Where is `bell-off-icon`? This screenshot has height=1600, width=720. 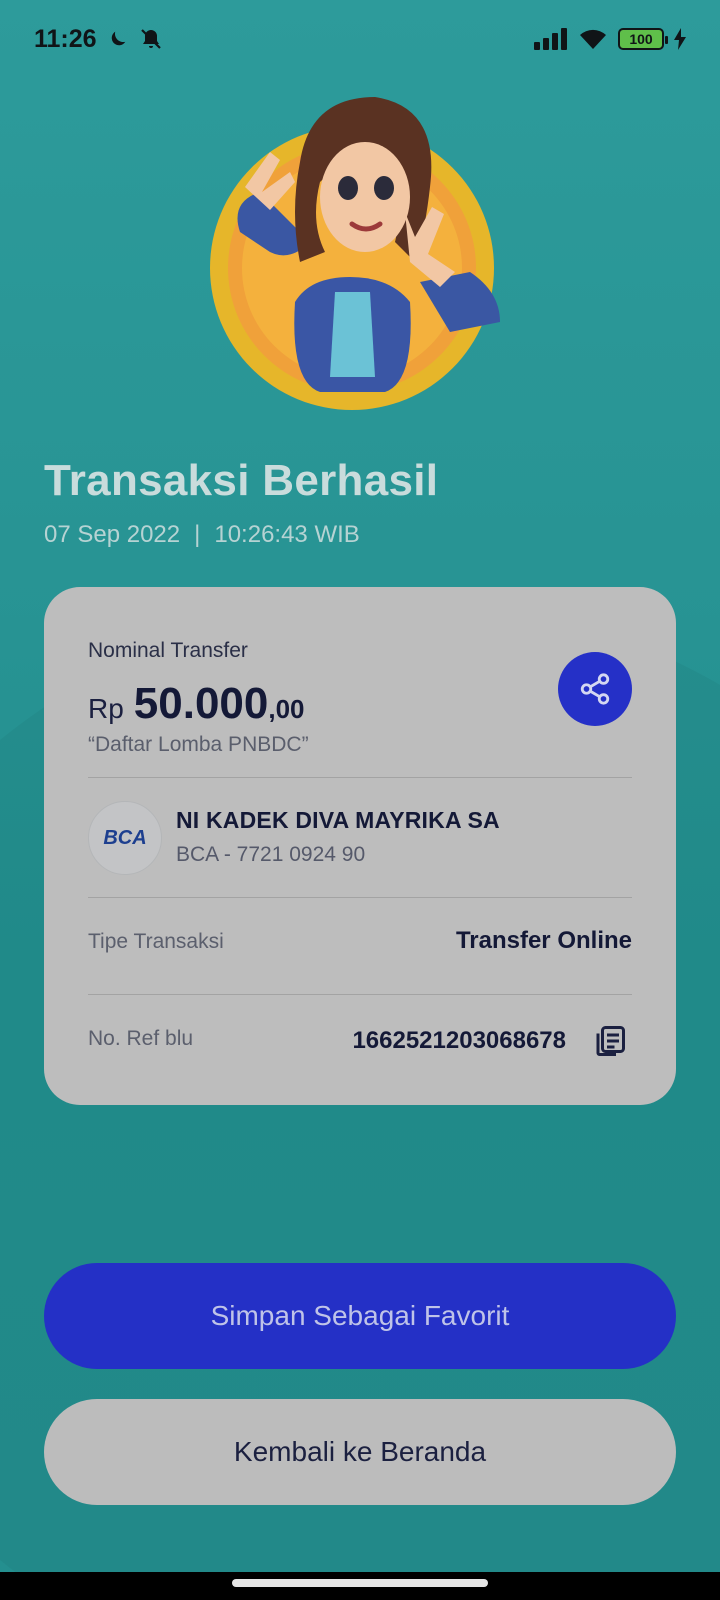 bell-off-icon is located at coordinates (150, 39).